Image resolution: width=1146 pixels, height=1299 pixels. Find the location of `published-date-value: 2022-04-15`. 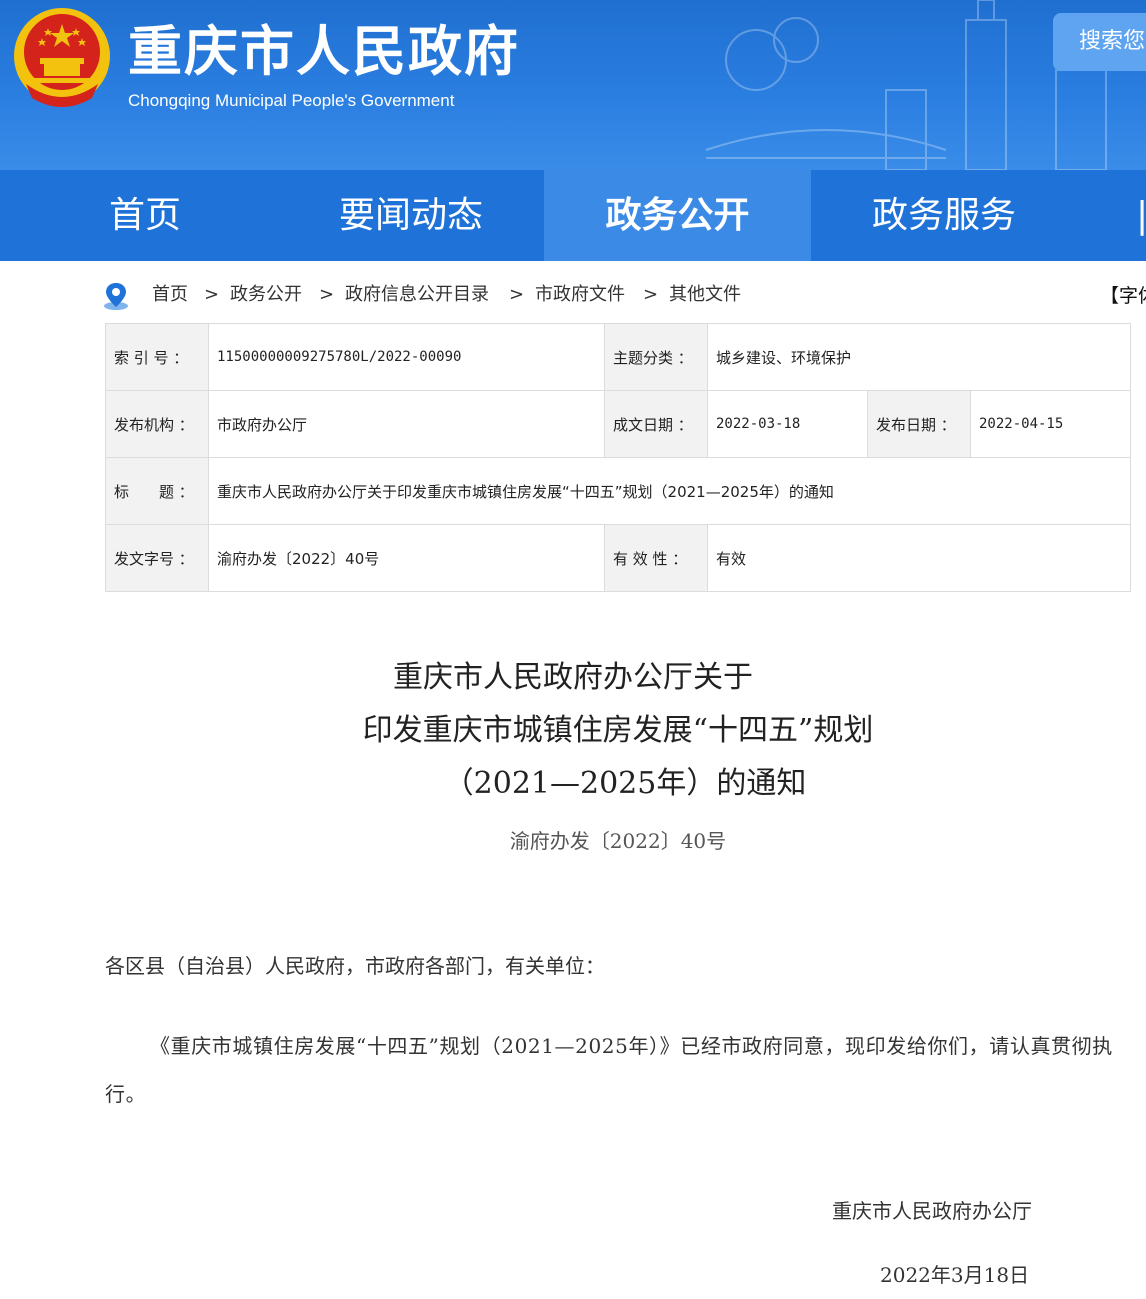

published-date-value: 2022-04-15 is located at coordinates (1050, 424).